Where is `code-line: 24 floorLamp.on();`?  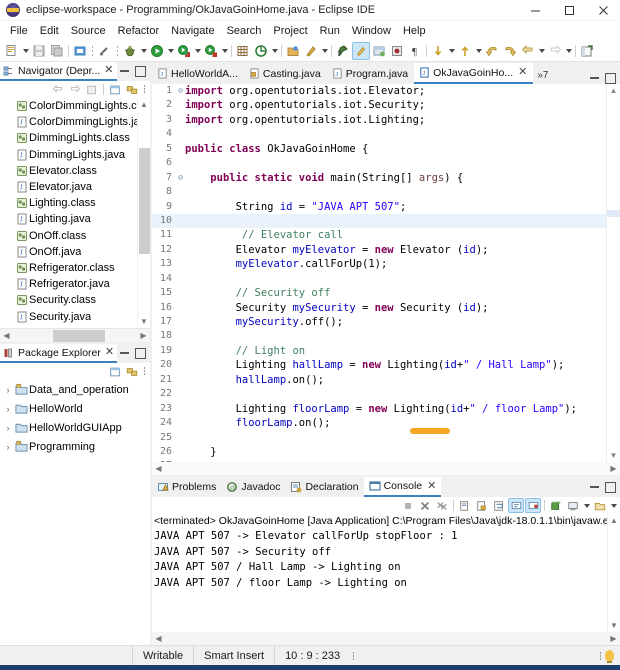
code-line: 24 floorLamp.on(); is located at coordinates (379, 423).